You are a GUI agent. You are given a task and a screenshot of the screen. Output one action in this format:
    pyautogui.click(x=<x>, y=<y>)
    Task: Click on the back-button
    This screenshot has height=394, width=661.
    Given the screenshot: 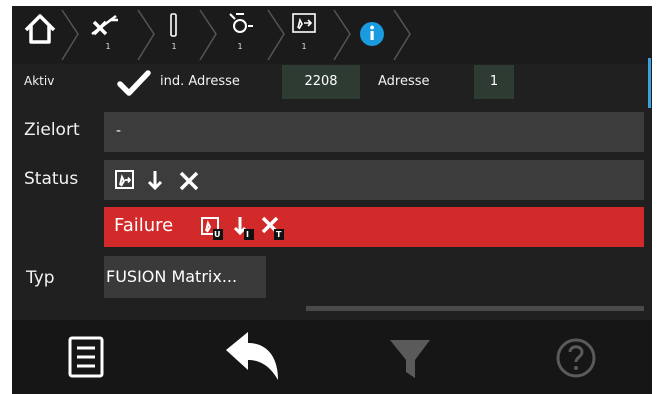 What is the action you would take?
    pyautogui.click(x=262, y=357)
    